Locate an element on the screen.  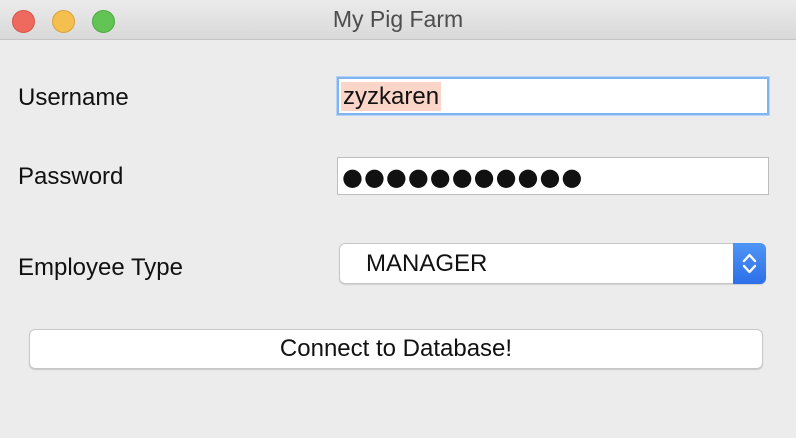
chevron-up-down-icon is located at coordinates (749, 263).